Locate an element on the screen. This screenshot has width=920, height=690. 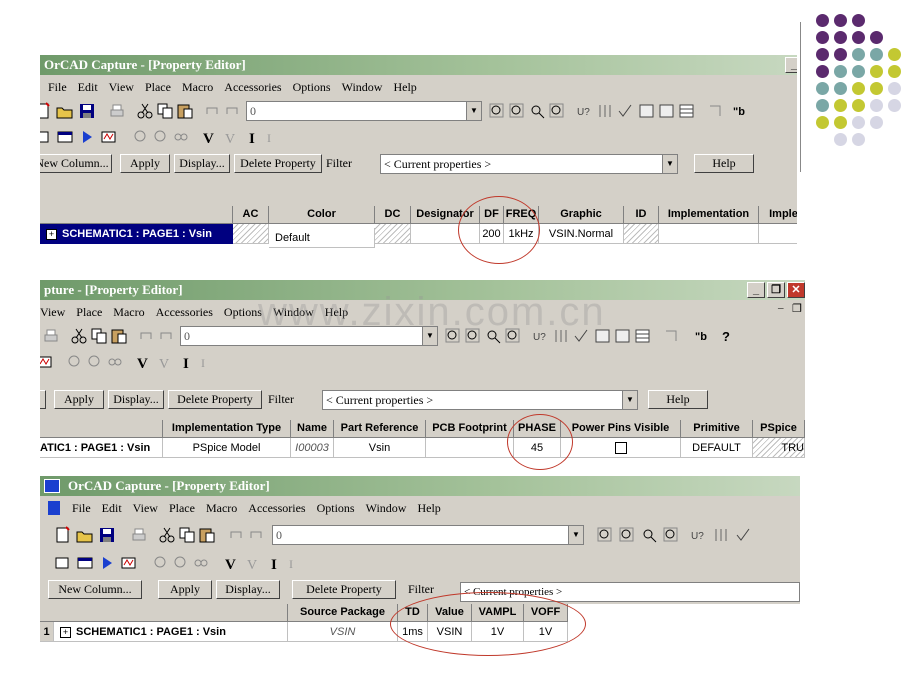
column-header-name: Name is located at coordinates (312, 429).